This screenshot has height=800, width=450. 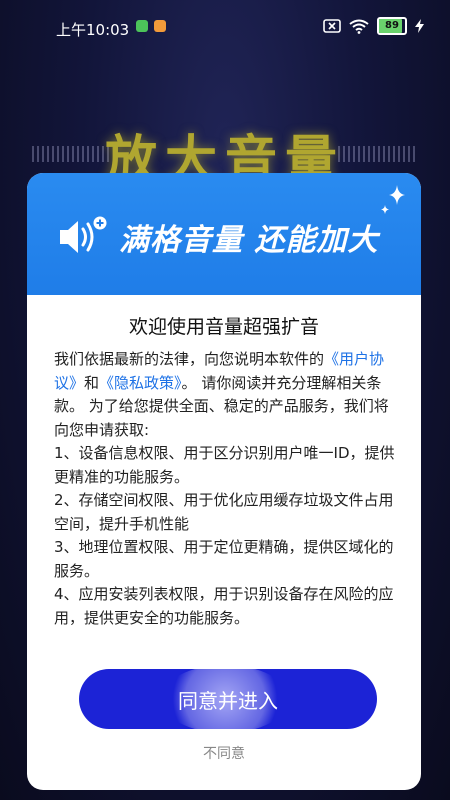 What do you see at coordinates (224, 512) in the screenshot?
I see `permission-item: 2、存储空间权限、用于优化应用缓存垃圾文件占用空间，提升手机性能` at bounding box center [224, 512].